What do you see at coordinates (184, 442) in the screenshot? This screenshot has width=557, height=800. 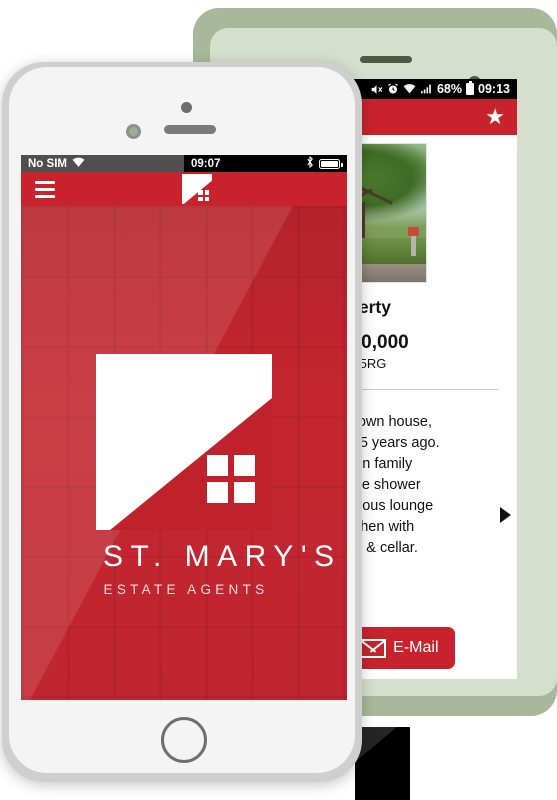 I see `st-marys-house-logo` at bounding box center [184, 442].